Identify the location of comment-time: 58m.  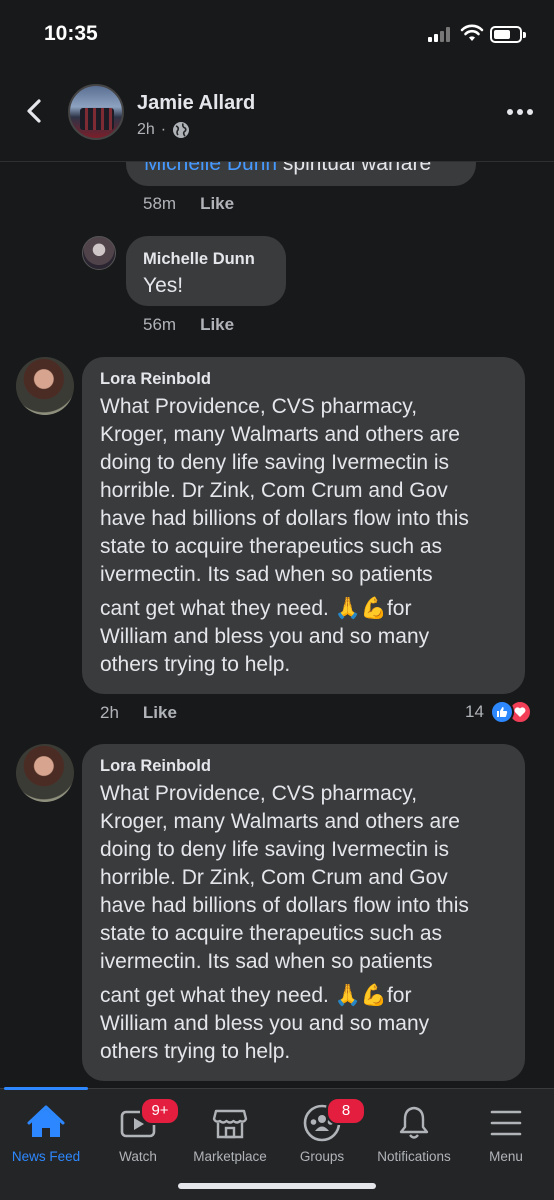
(160, 203).